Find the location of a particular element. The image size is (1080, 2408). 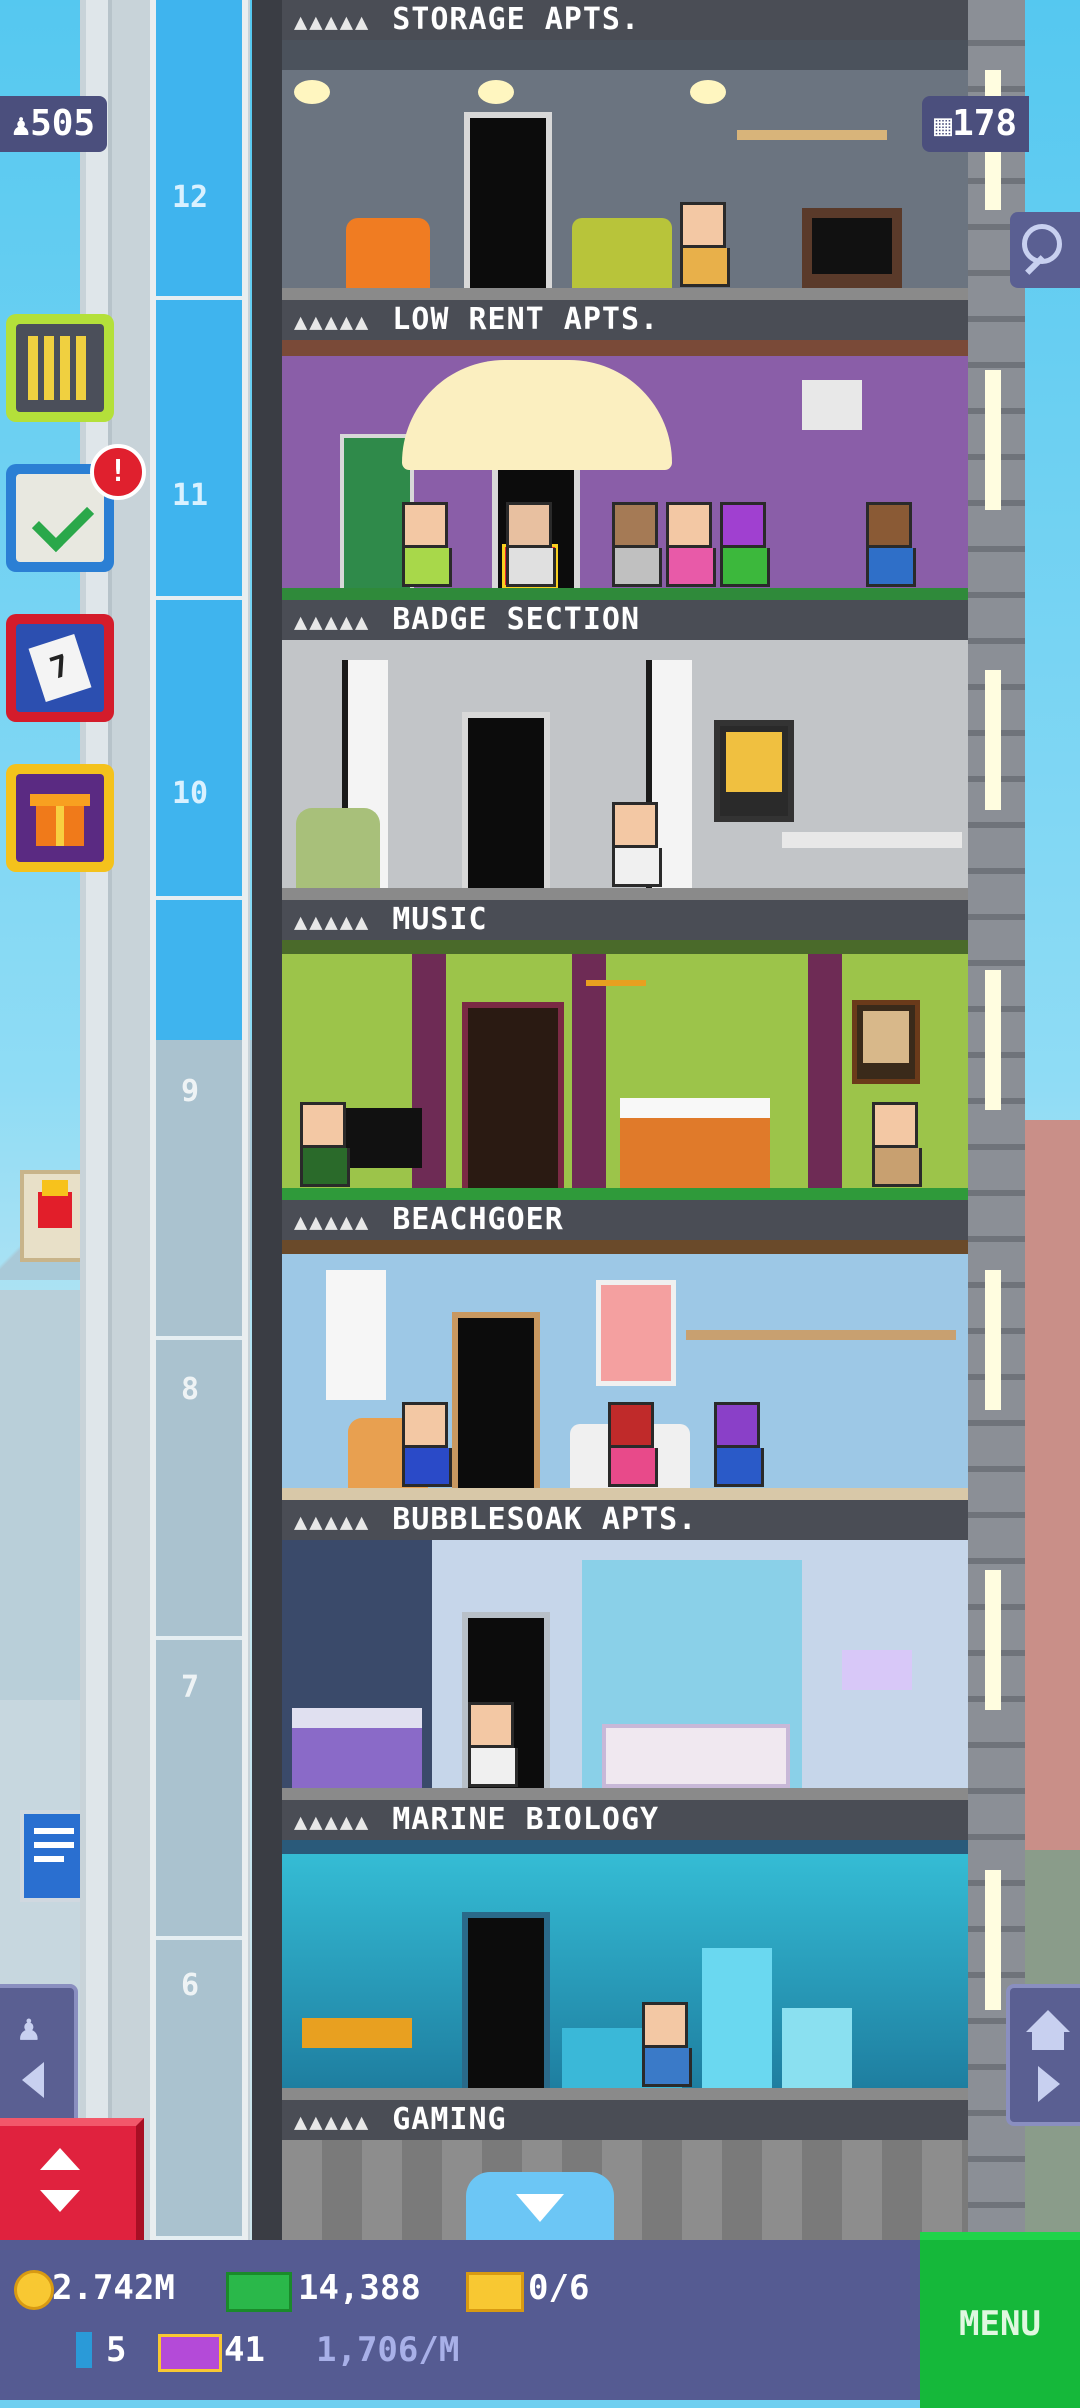

population-value: 505 is located at coordinates (63, 123).